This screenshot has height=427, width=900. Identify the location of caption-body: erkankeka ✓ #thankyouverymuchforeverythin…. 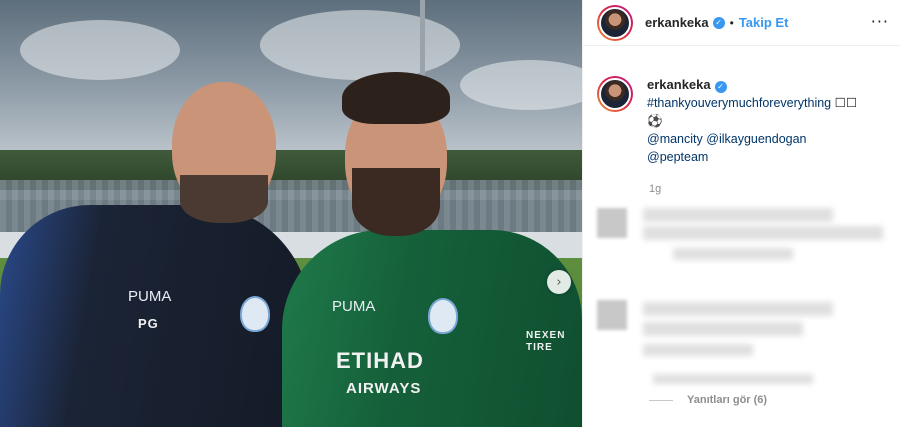
(752, 121).